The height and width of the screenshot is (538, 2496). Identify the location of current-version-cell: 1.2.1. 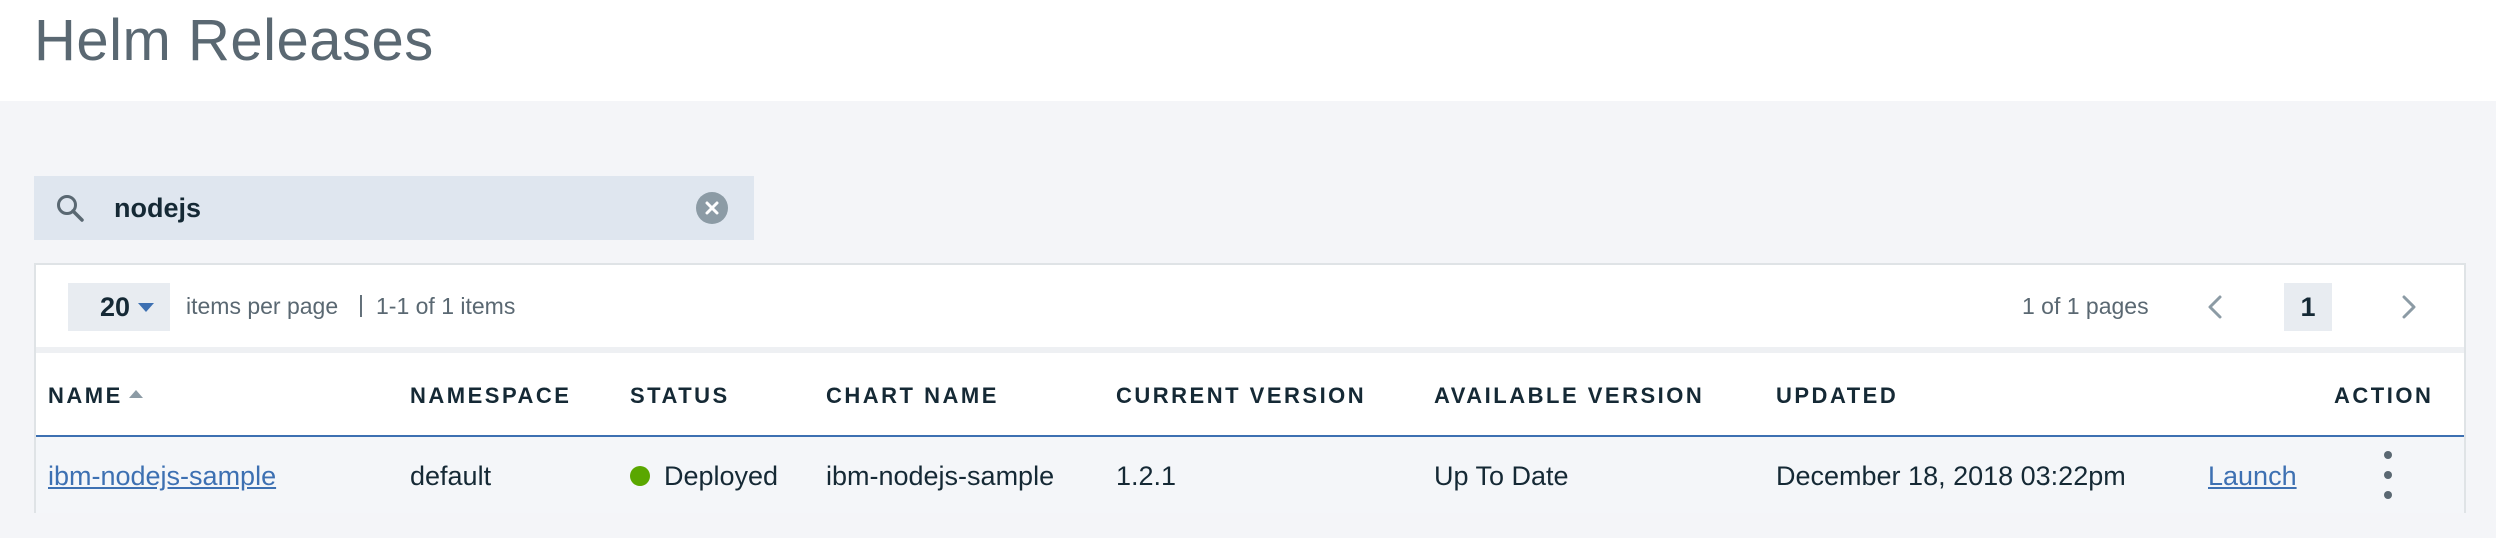
(1146, 476).